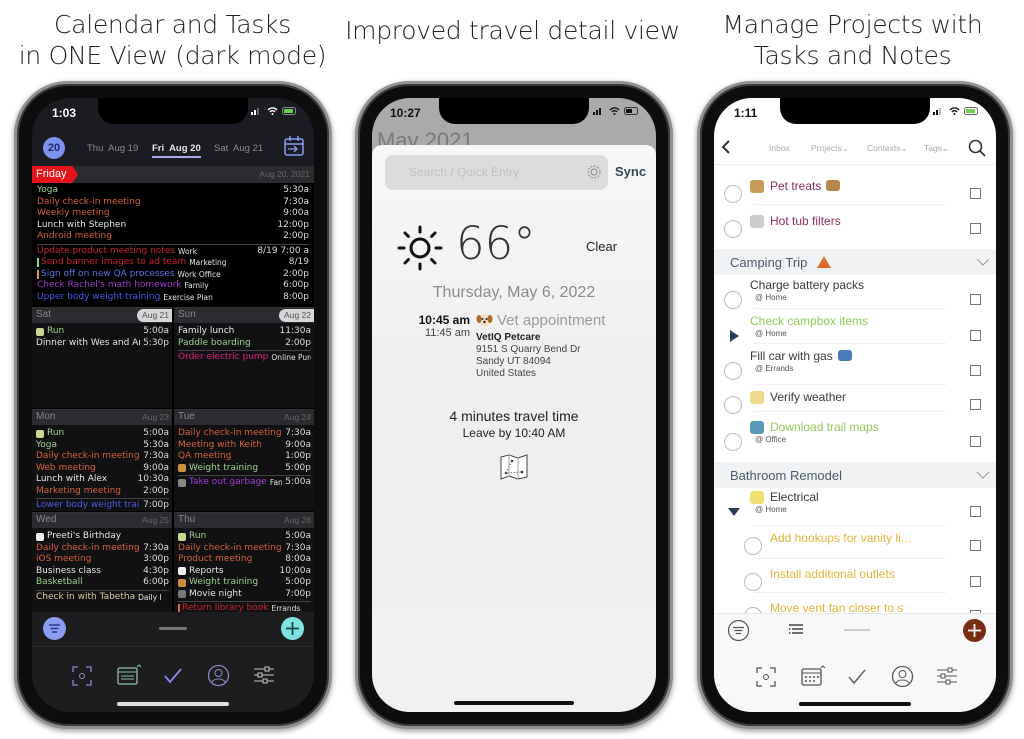  Describe the element at coordinates (774, 368) in the screenshot. I see `task-context: @ Errands` at that location.